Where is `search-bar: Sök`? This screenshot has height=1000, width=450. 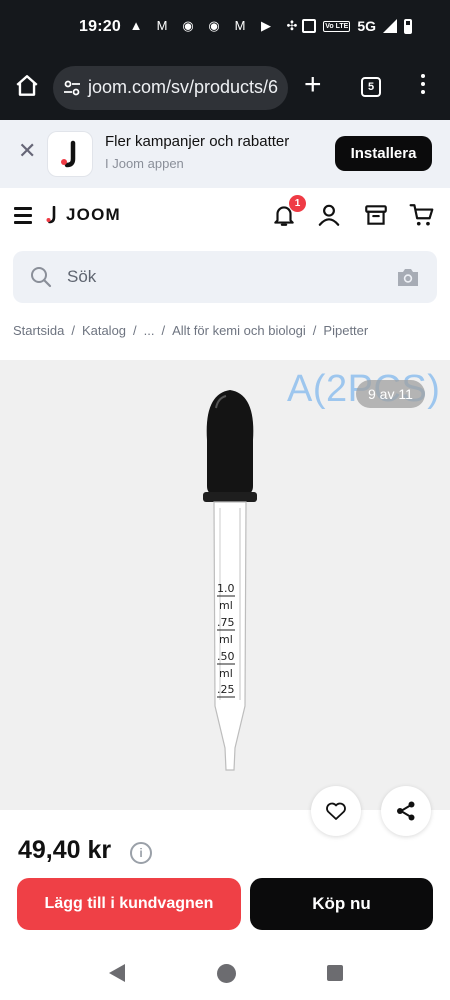
search-bar: Sök is located at coordinates (225, 277).